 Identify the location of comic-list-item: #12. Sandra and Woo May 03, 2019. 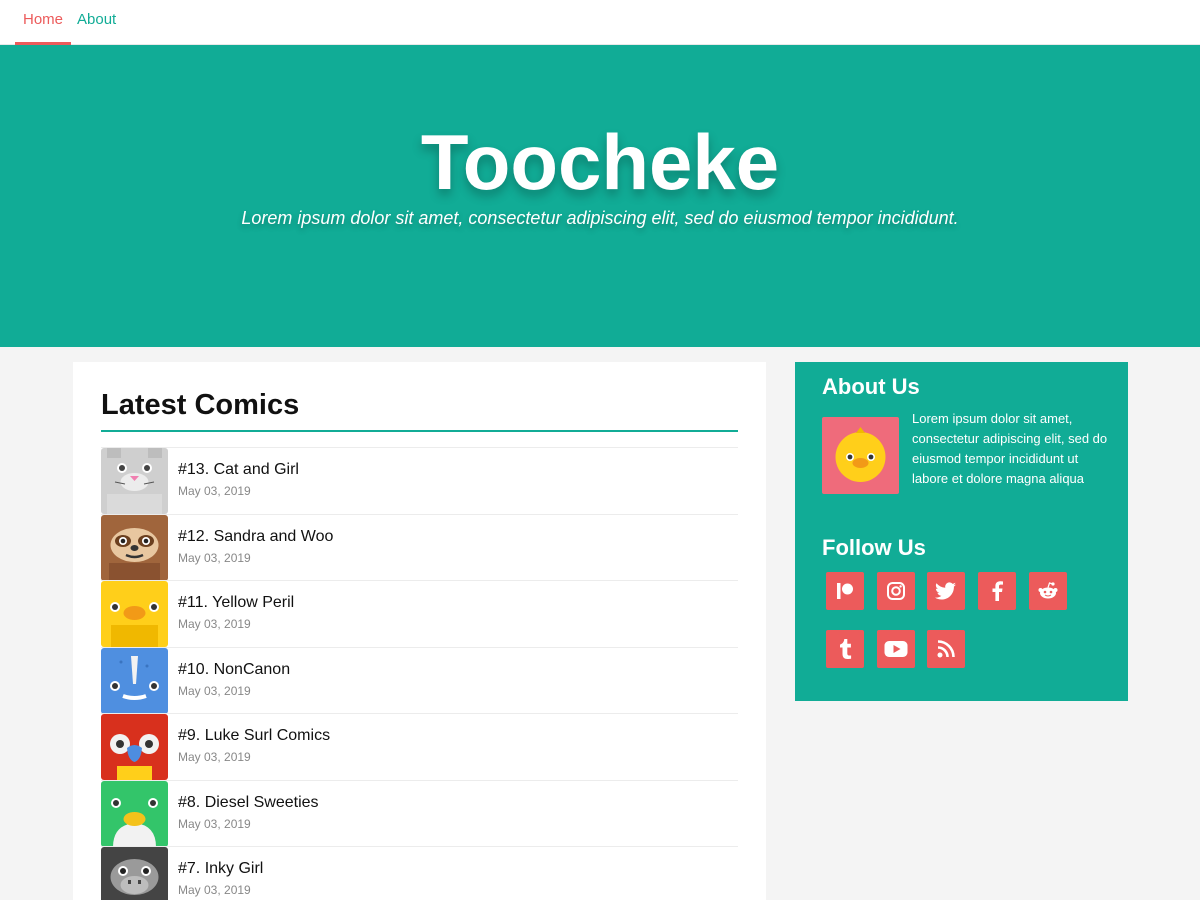
(419, 547).